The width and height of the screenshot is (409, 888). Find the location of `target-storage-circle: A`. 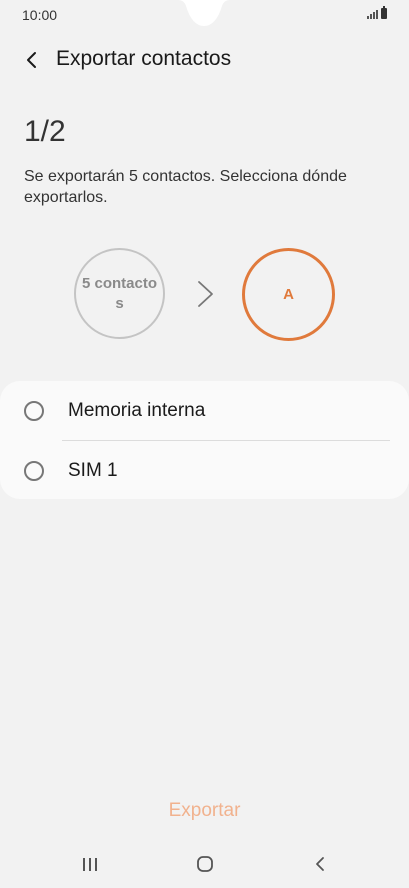

target-storage-circle: A is located at coordinates (288, 294).